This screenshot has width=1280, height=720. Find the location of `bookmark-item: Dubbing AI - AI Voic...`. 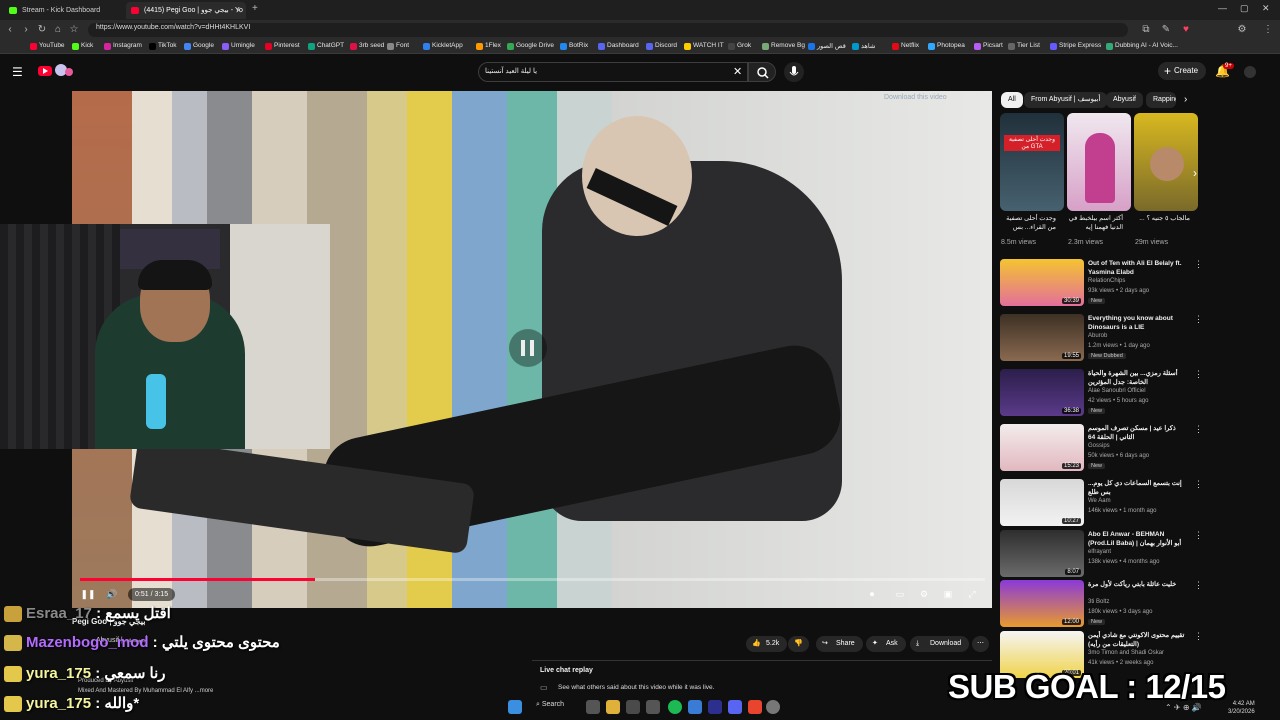

bookmark-item: Dubbing AI - AI Voic... is located at coordinates (1142, 46).